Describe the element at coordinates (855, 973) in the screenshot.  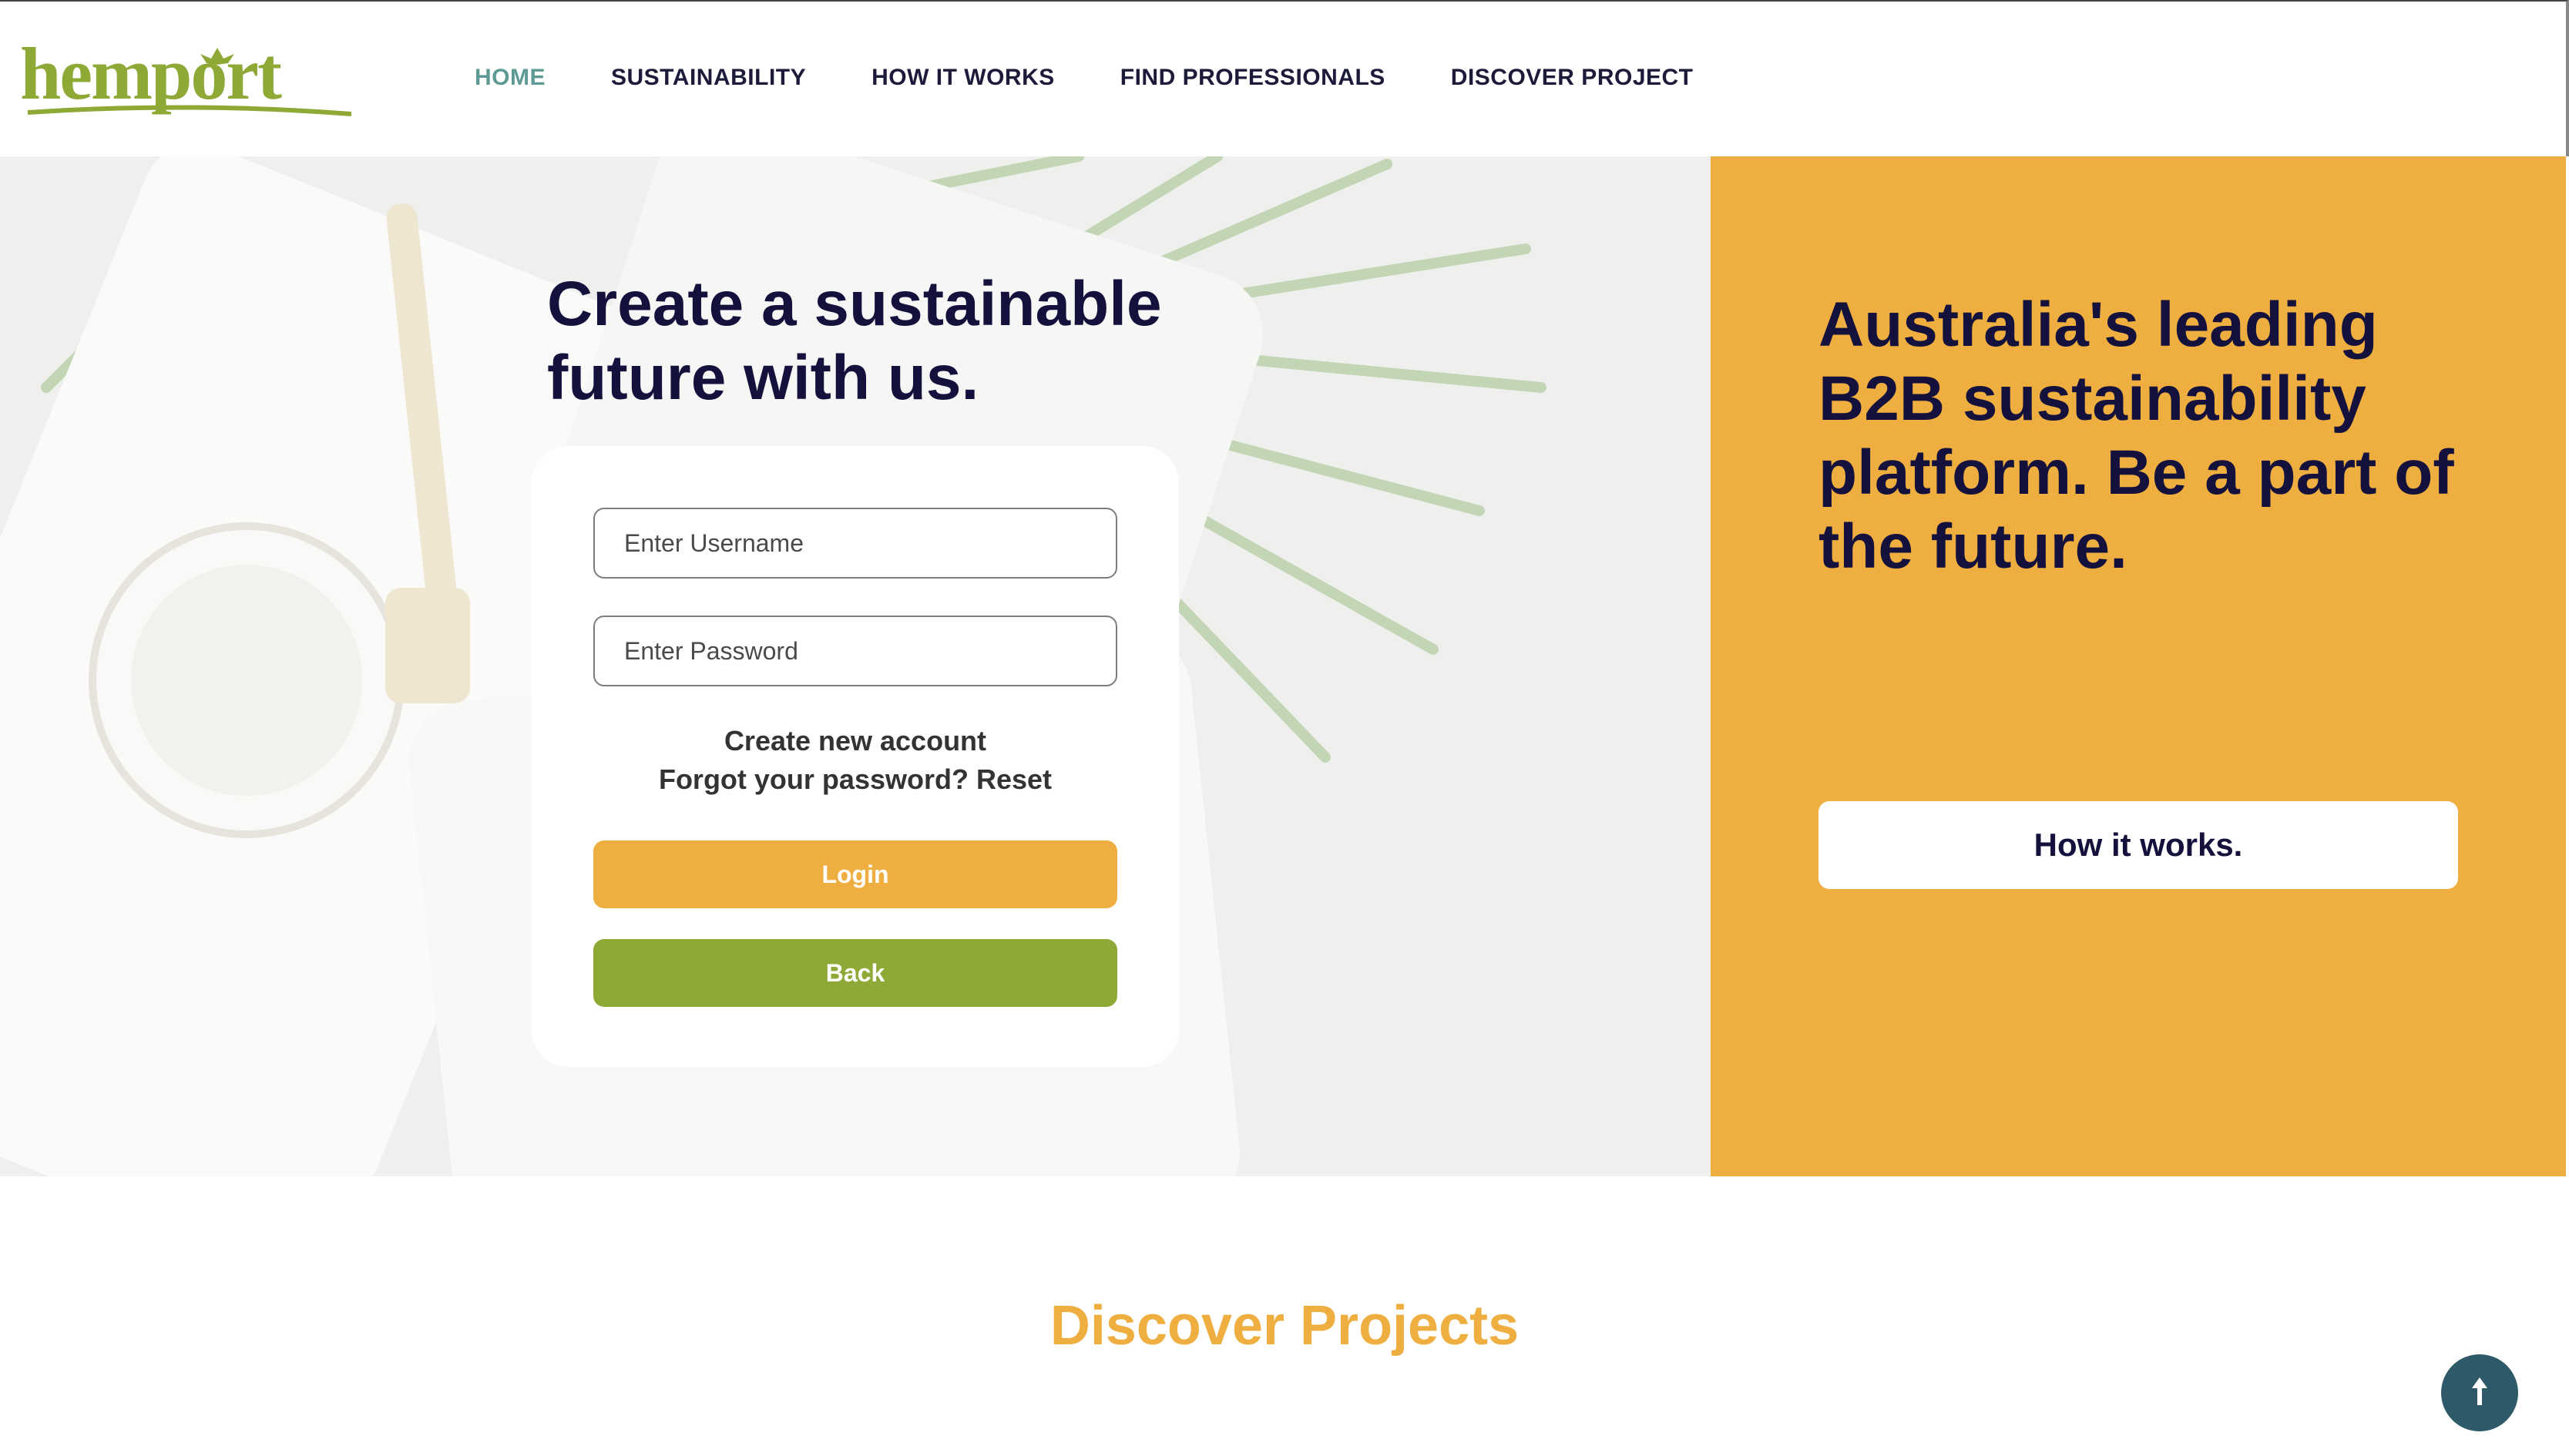
I see `back-button: Back` at that location.